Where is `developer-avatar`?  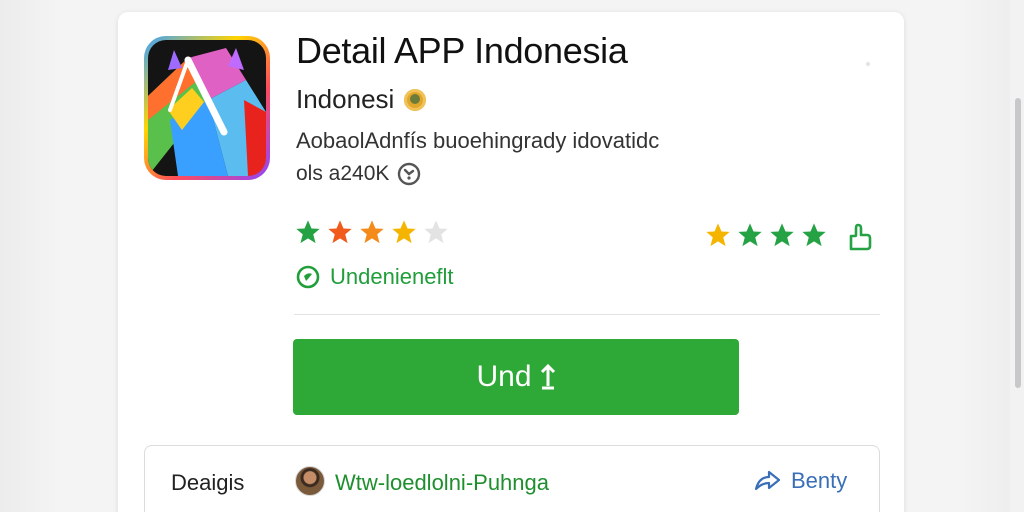
developer-avatar is located at coordinates (310, 481).